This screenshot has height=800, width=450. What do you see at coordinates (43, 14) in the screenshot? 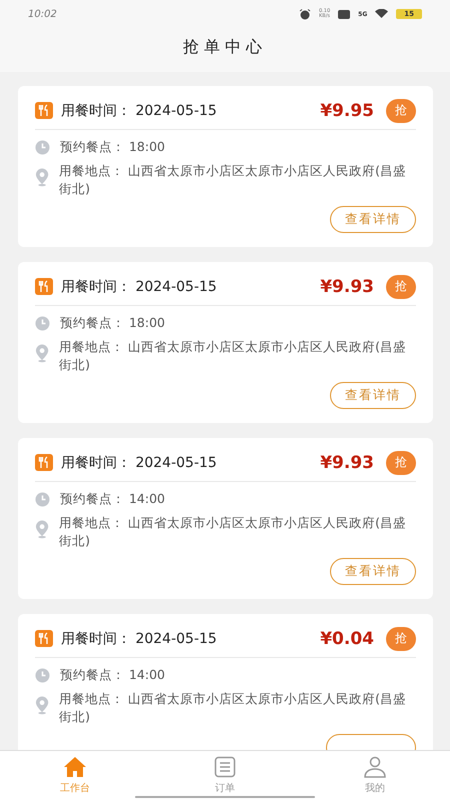
I see `status-time: 10:02` at bounding box center [43, 14].